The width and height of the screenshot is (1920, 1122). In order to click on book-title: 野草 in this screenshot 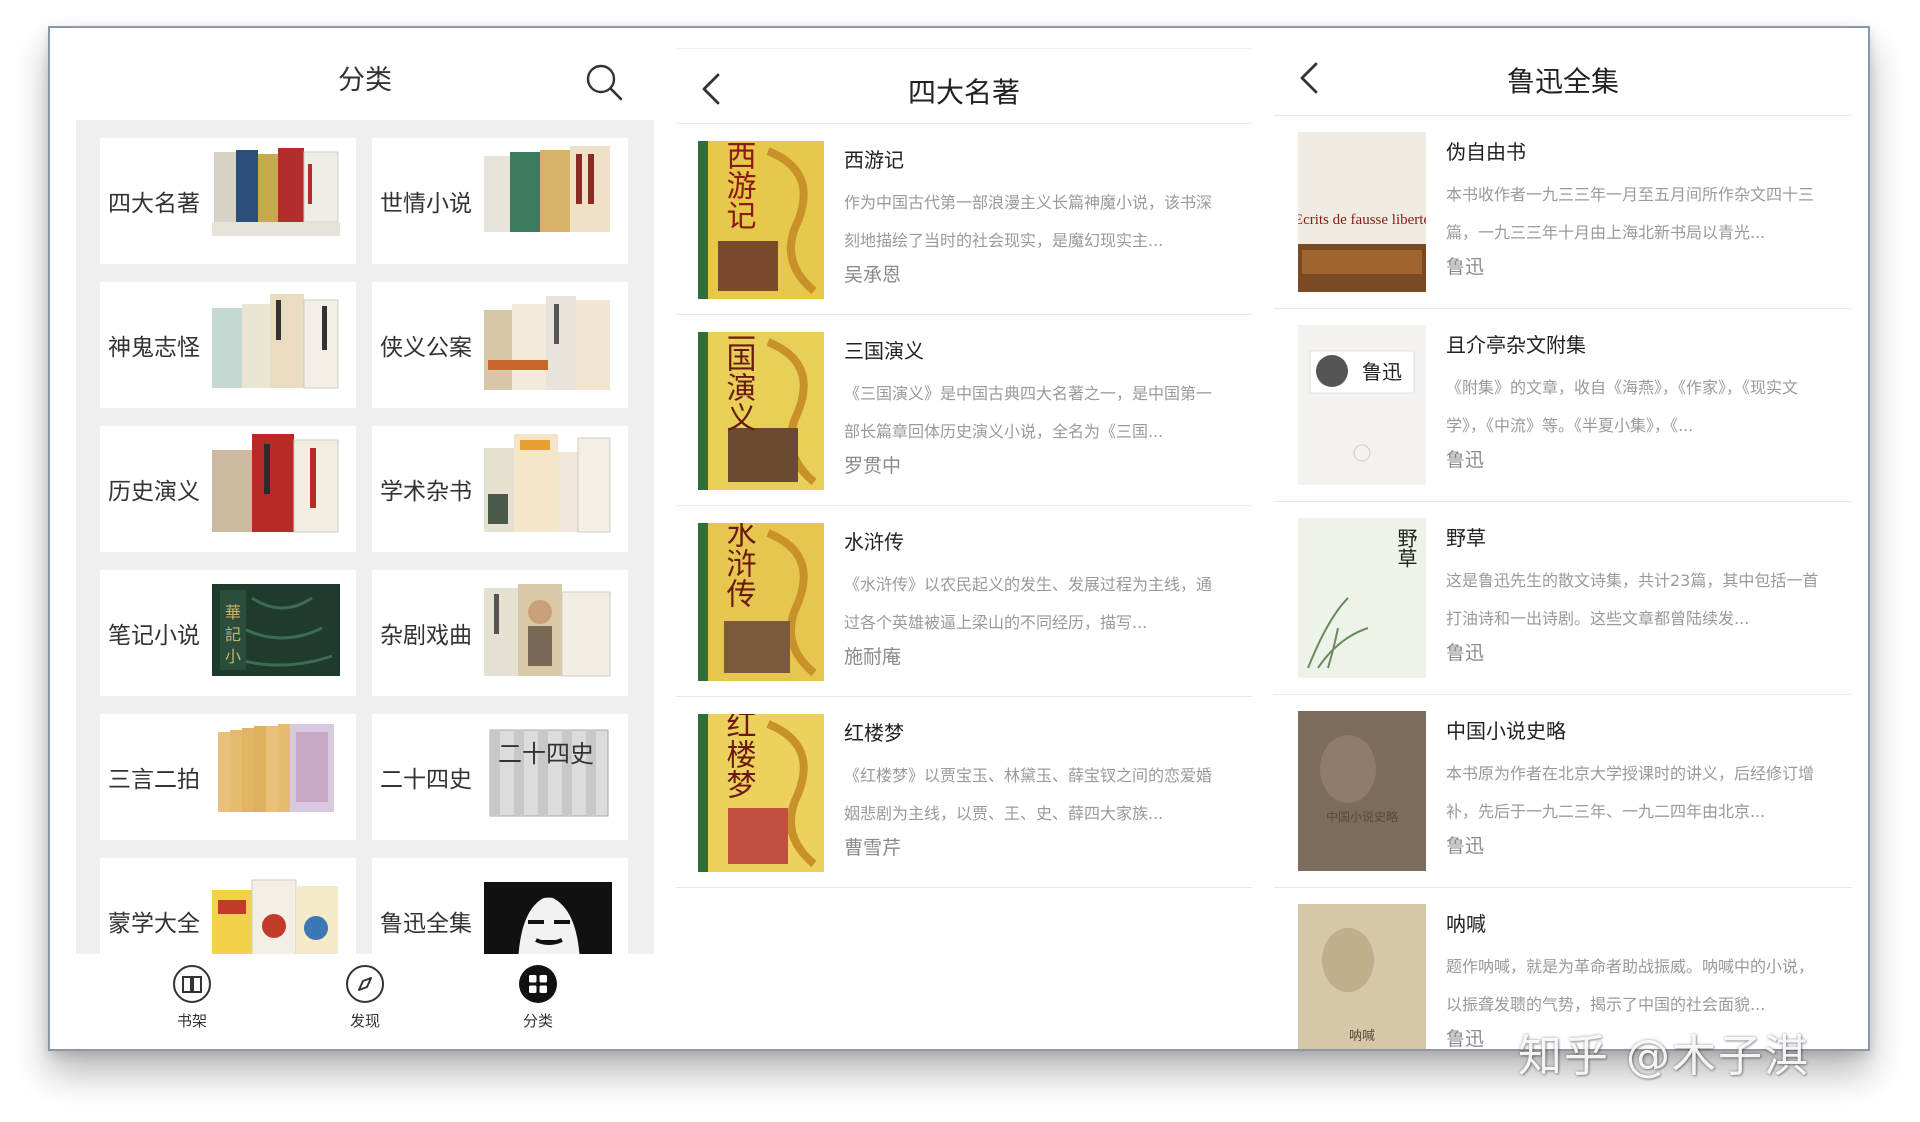, I will do `click(1466, 538)`.